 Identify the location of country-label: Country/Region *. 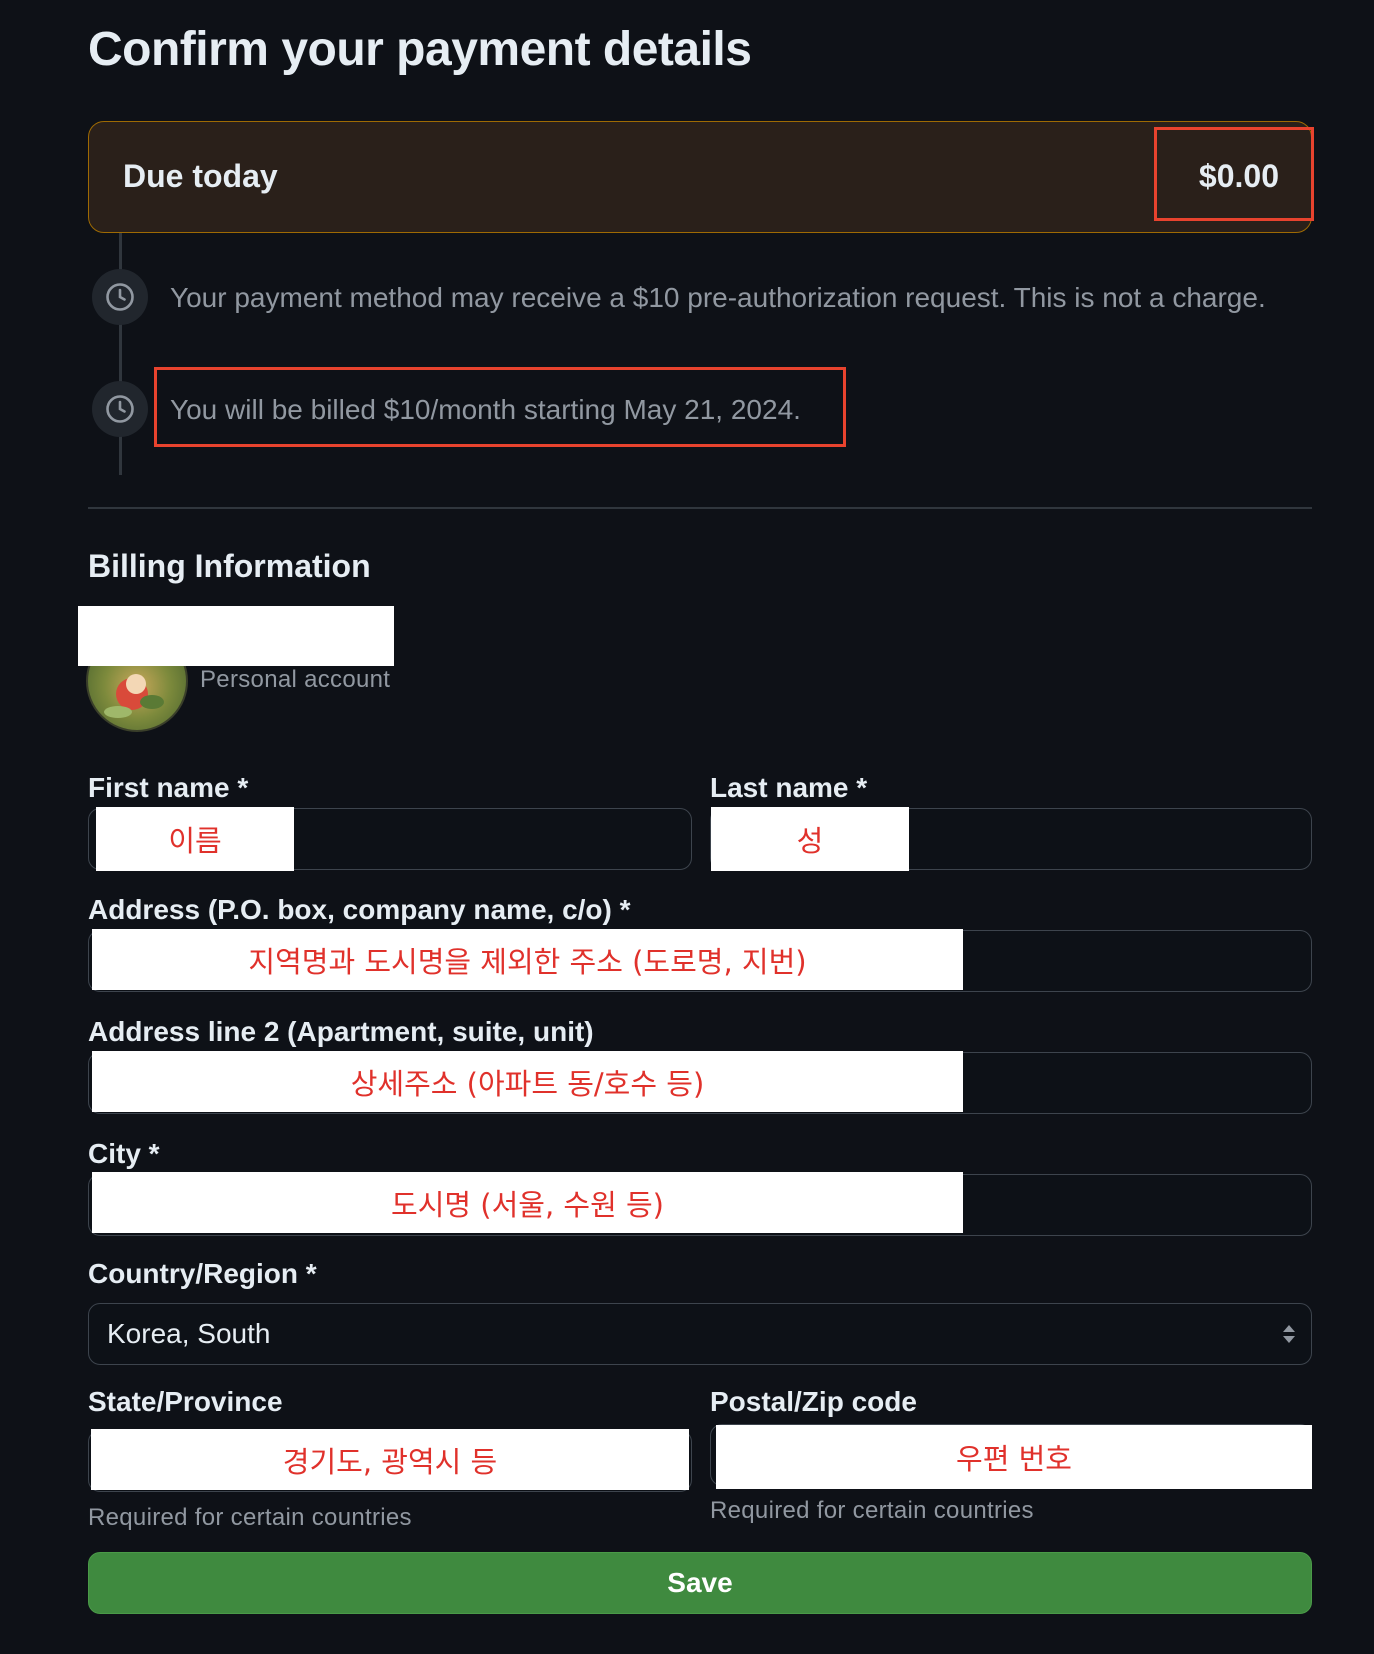
(202, 1273).